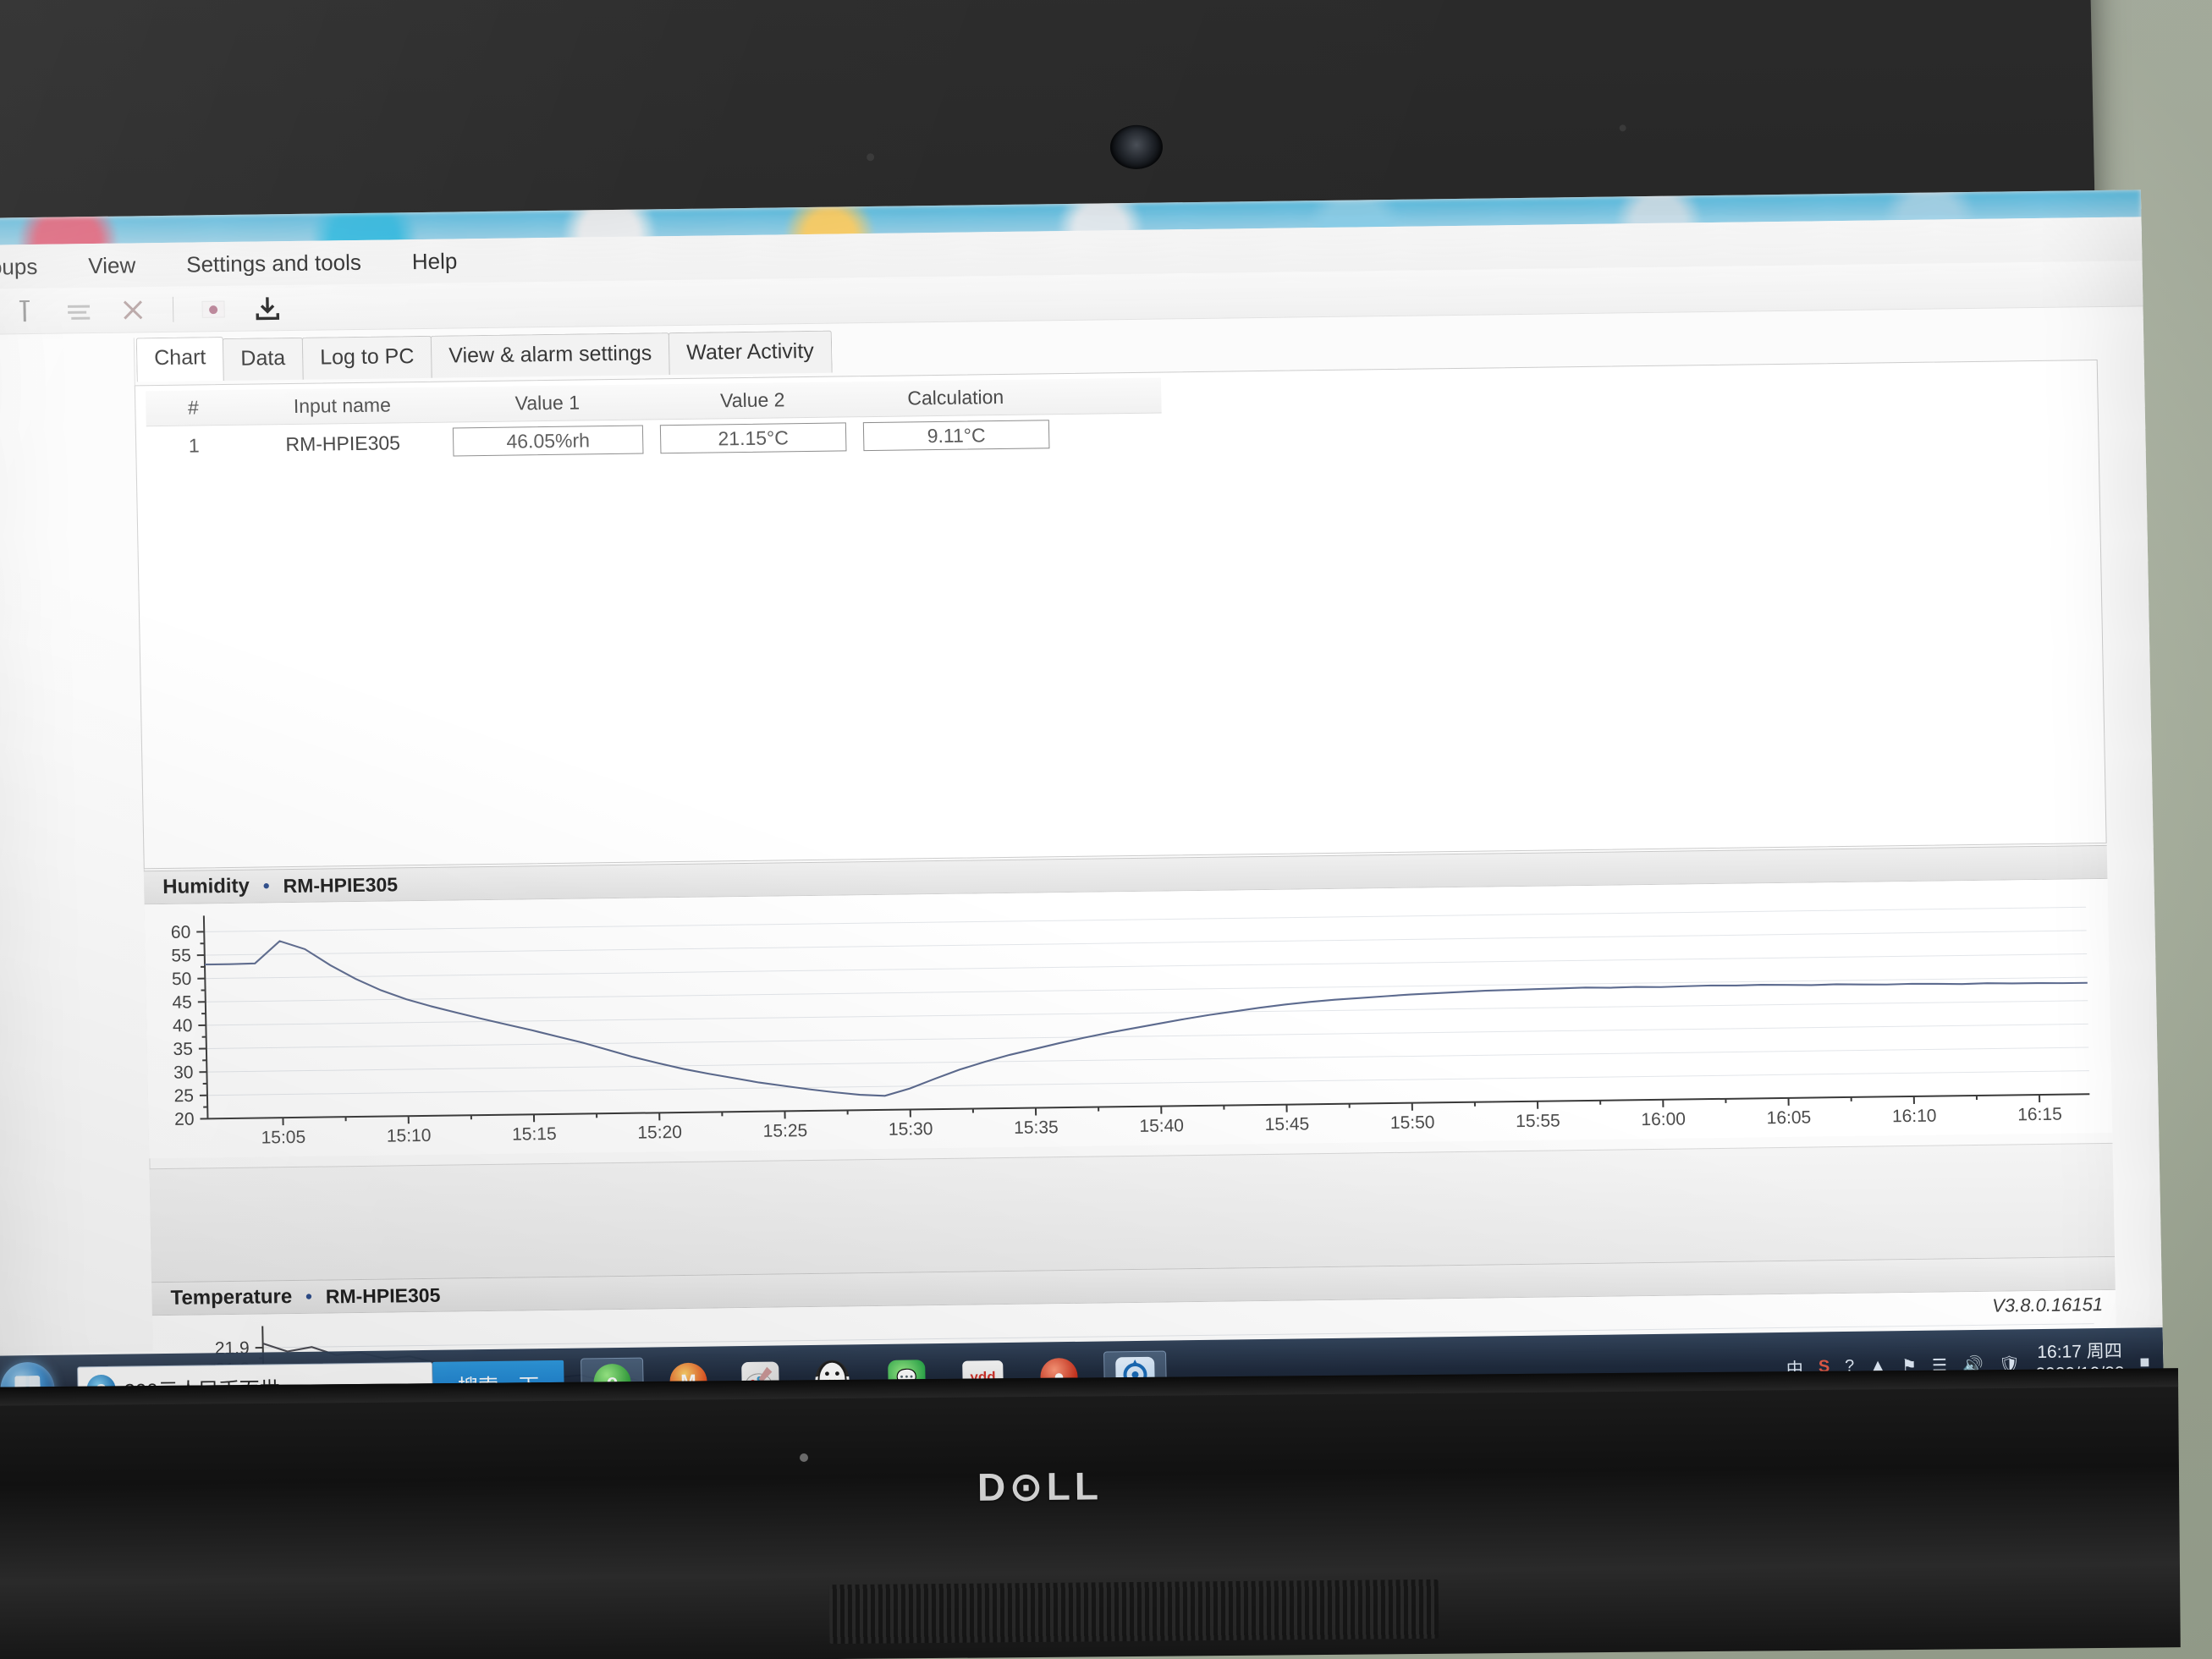 The width and height of the screenshot is (2212, 1659). I want to click on menu-item-view: View, so click(111, 266).